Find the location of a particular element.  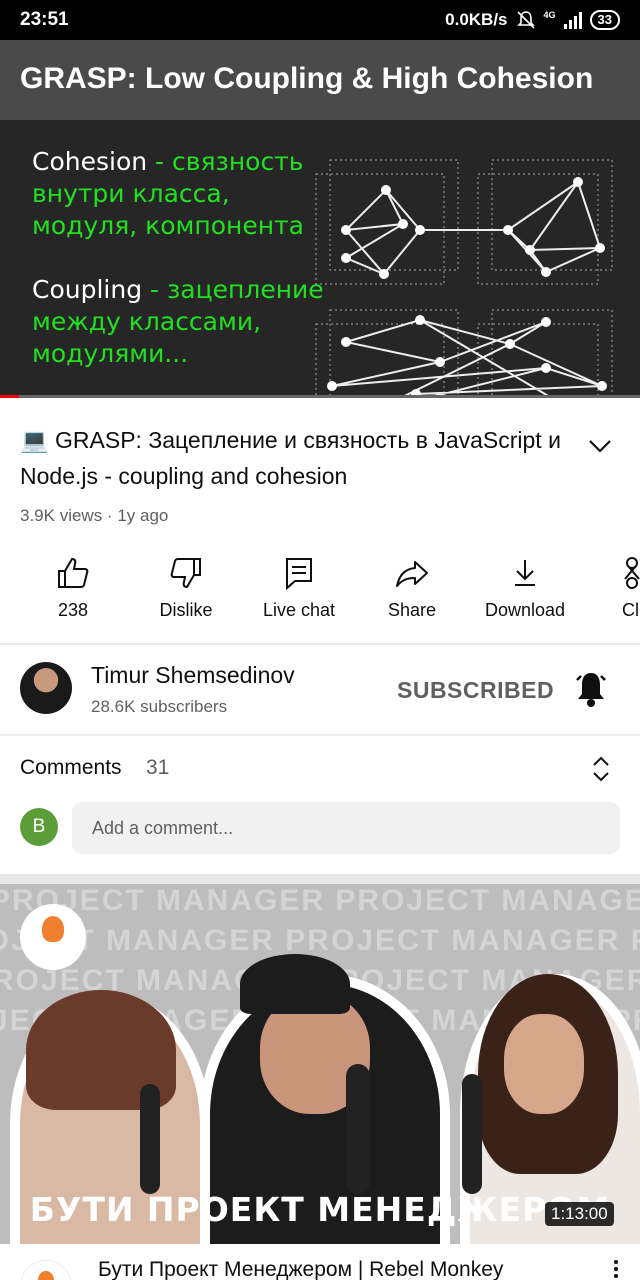

live-chat-icon is located at coordinates (299, 574).